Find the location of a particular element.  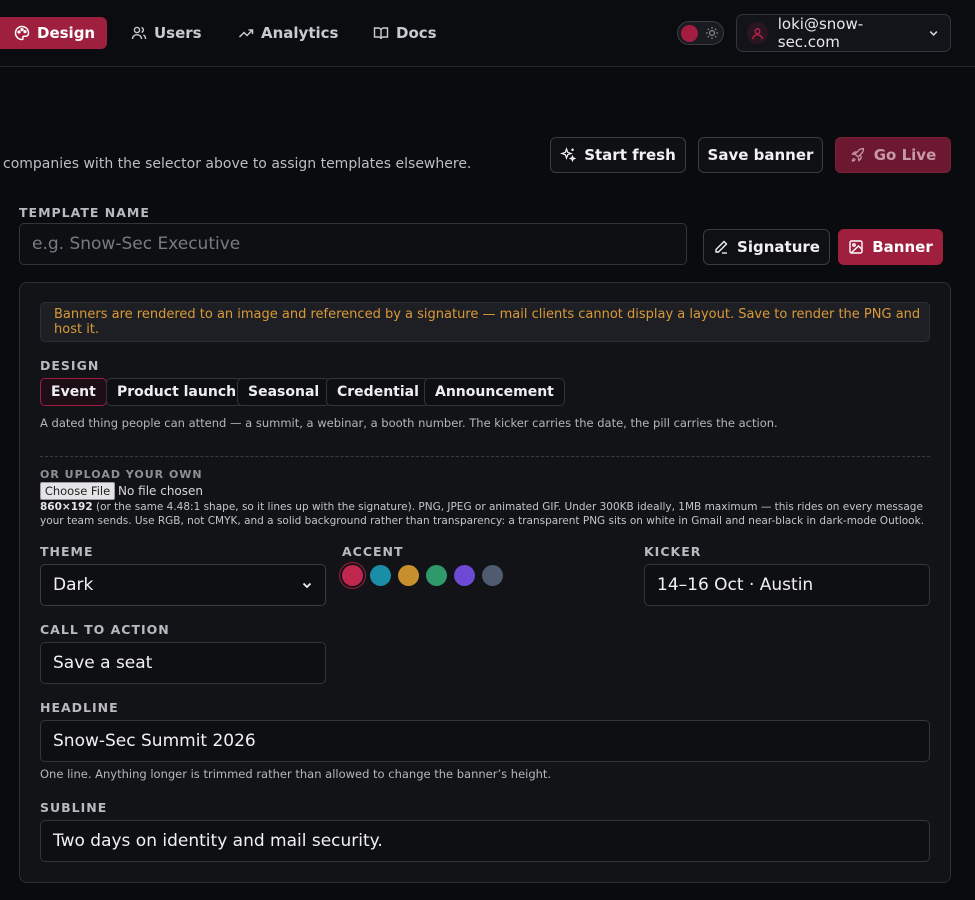

theme-toggle is located at coordinates (700, 33).